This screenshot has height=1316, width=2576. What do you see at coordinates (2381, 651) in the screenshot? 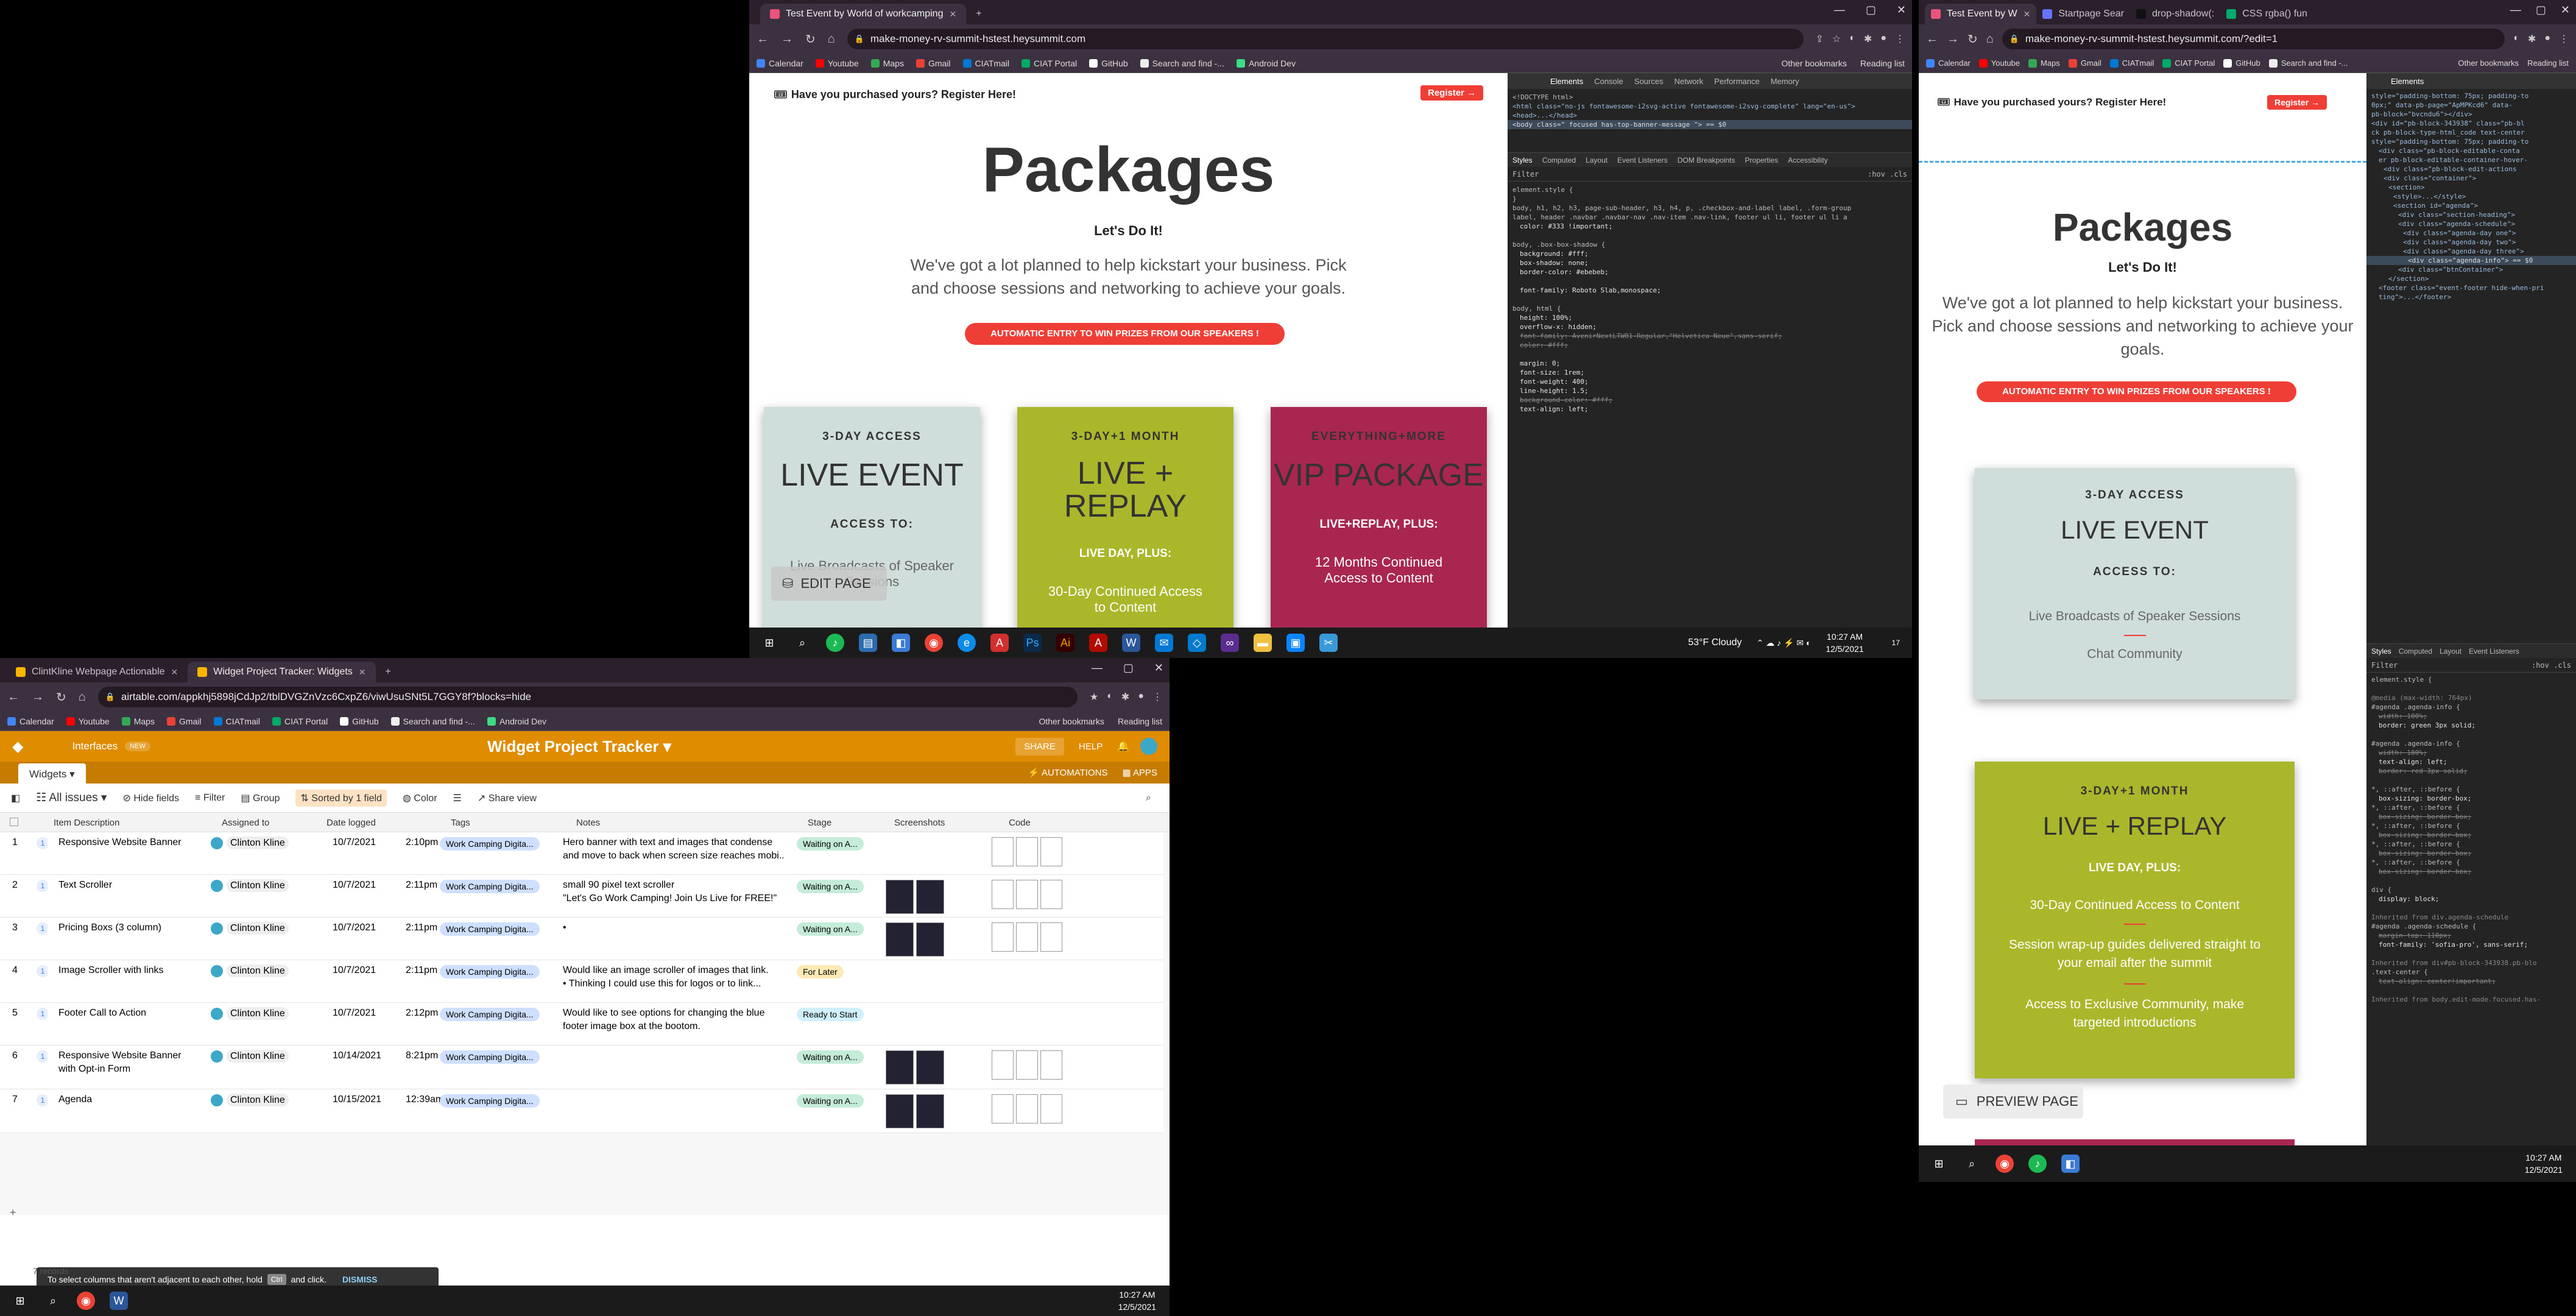
I see `subtab-styles: Styles` at bounding box center [2381, 651].